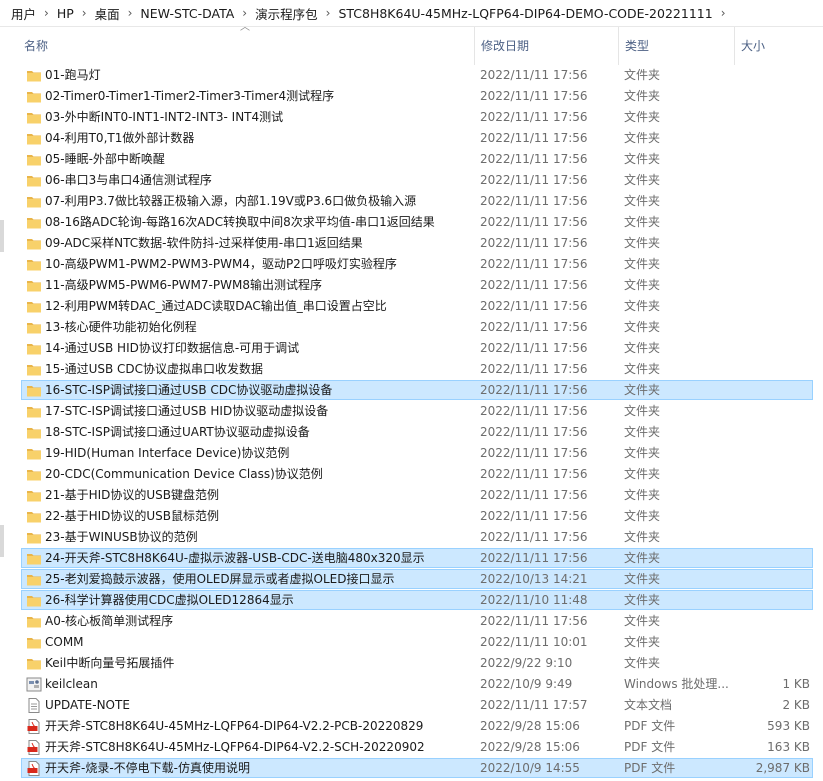 This screenshot has height=781, width=823. What do you see at coordinates (187, 13) in the screenshot?
I see `breadcrumb-item: NEW-STC-DATA` at bounding box center [187, 13].